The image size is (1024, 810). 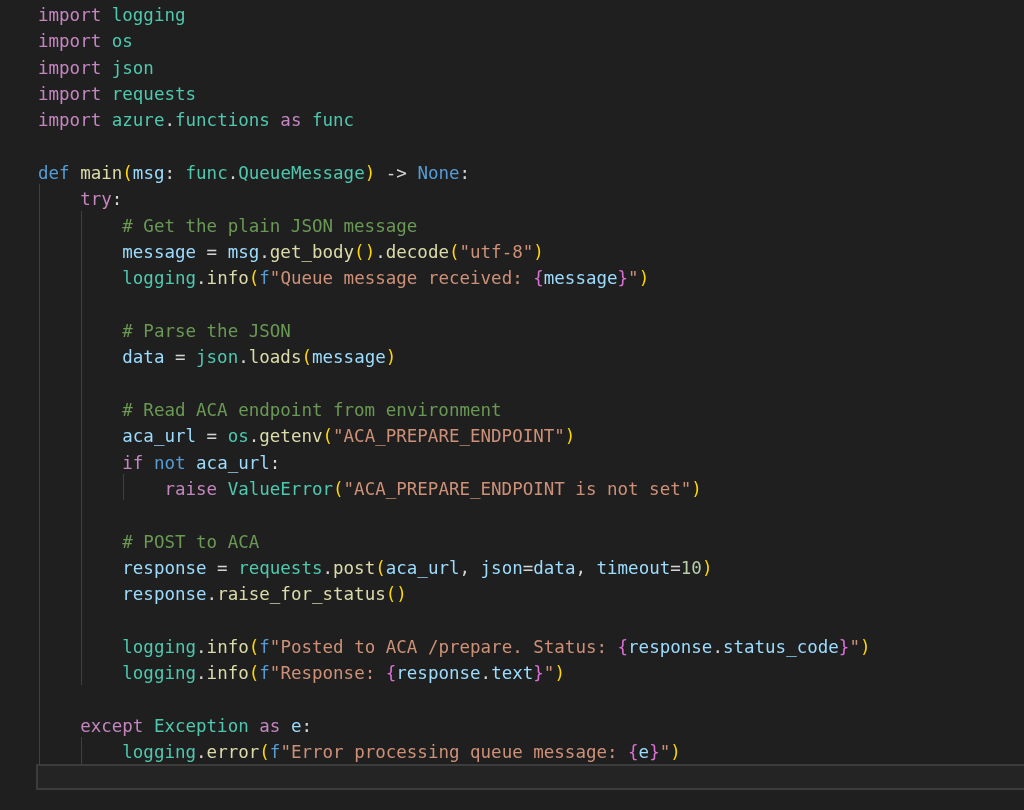 What do you see at coordinates (348, 437) in the screenshot?
I see `code-line: aca_url = os.getenv("ACA_PREPARE_ENDPOINT")` at bounding box center [348, 437].